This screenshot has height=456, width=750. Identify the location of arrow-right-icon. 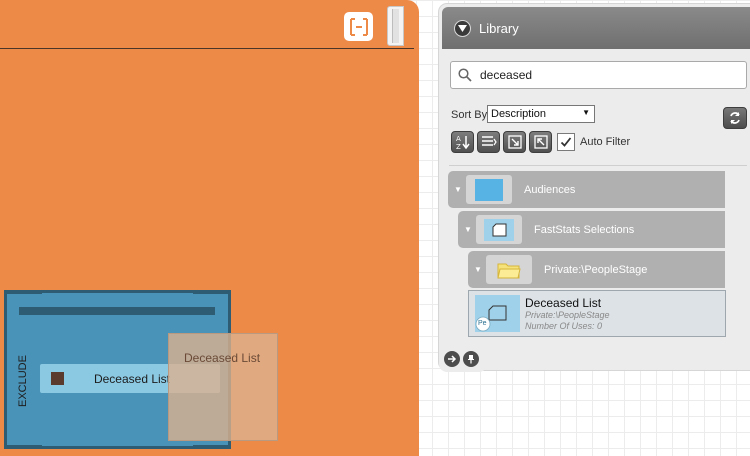
(452, 359).